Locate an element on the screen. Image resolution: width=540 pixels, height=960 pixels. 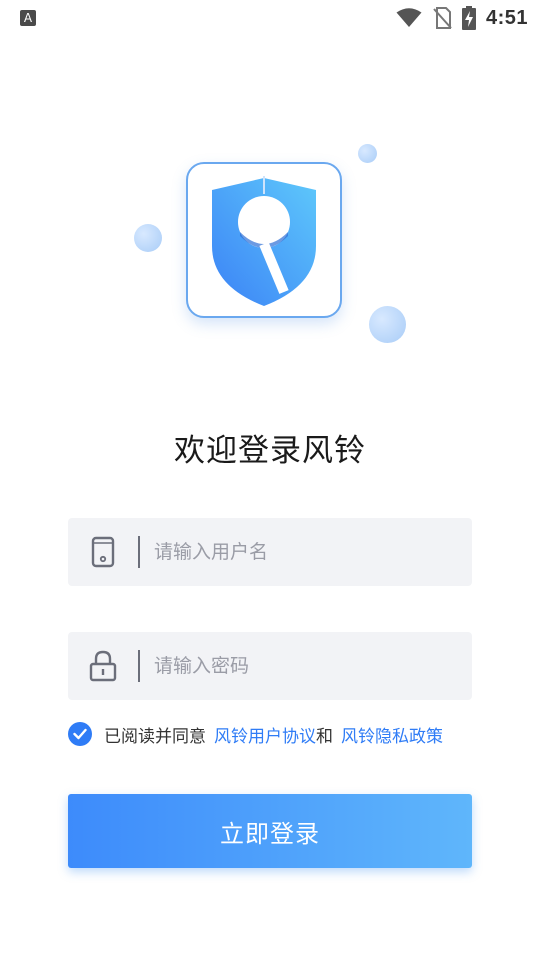
phone-icon-wrap is located at coordinates (103, 552).